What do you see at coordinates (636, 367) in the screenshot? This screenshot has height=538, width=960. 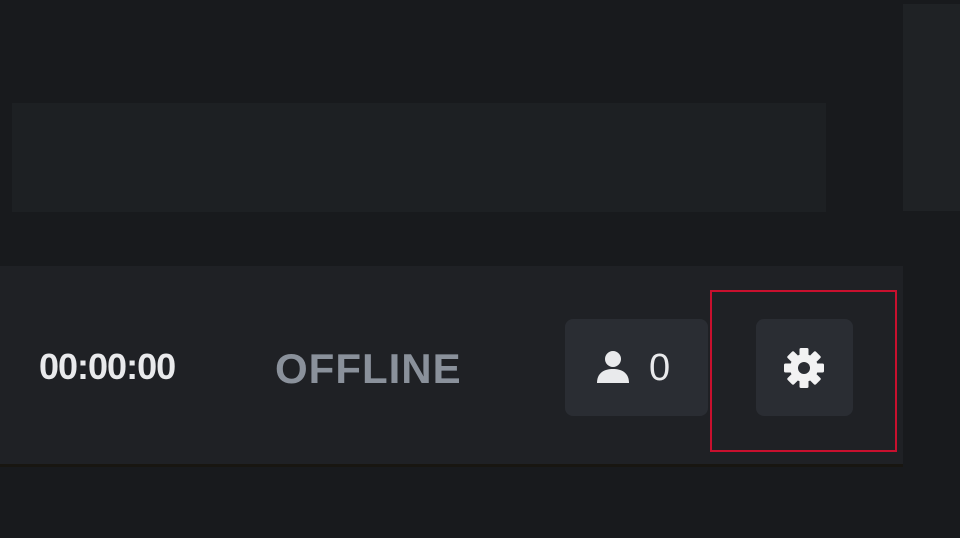 I see `viewer-count-button: 0` at bounding box center [636, 367].